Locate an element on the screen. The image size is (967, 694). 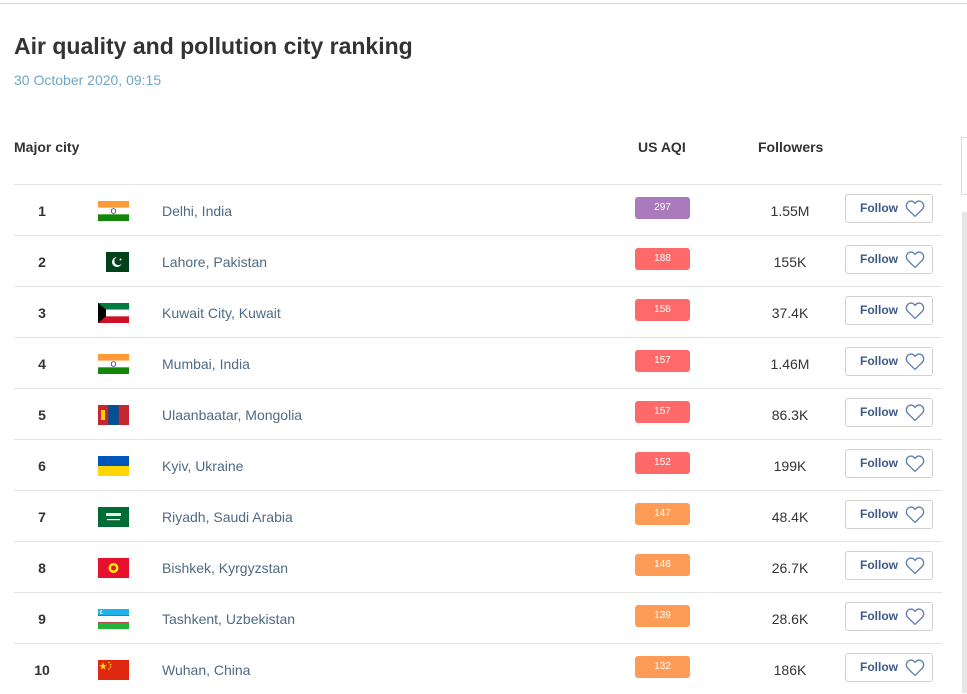
city-link: Riyadh, Saudi Arabia is located at coordinates (227, 517).